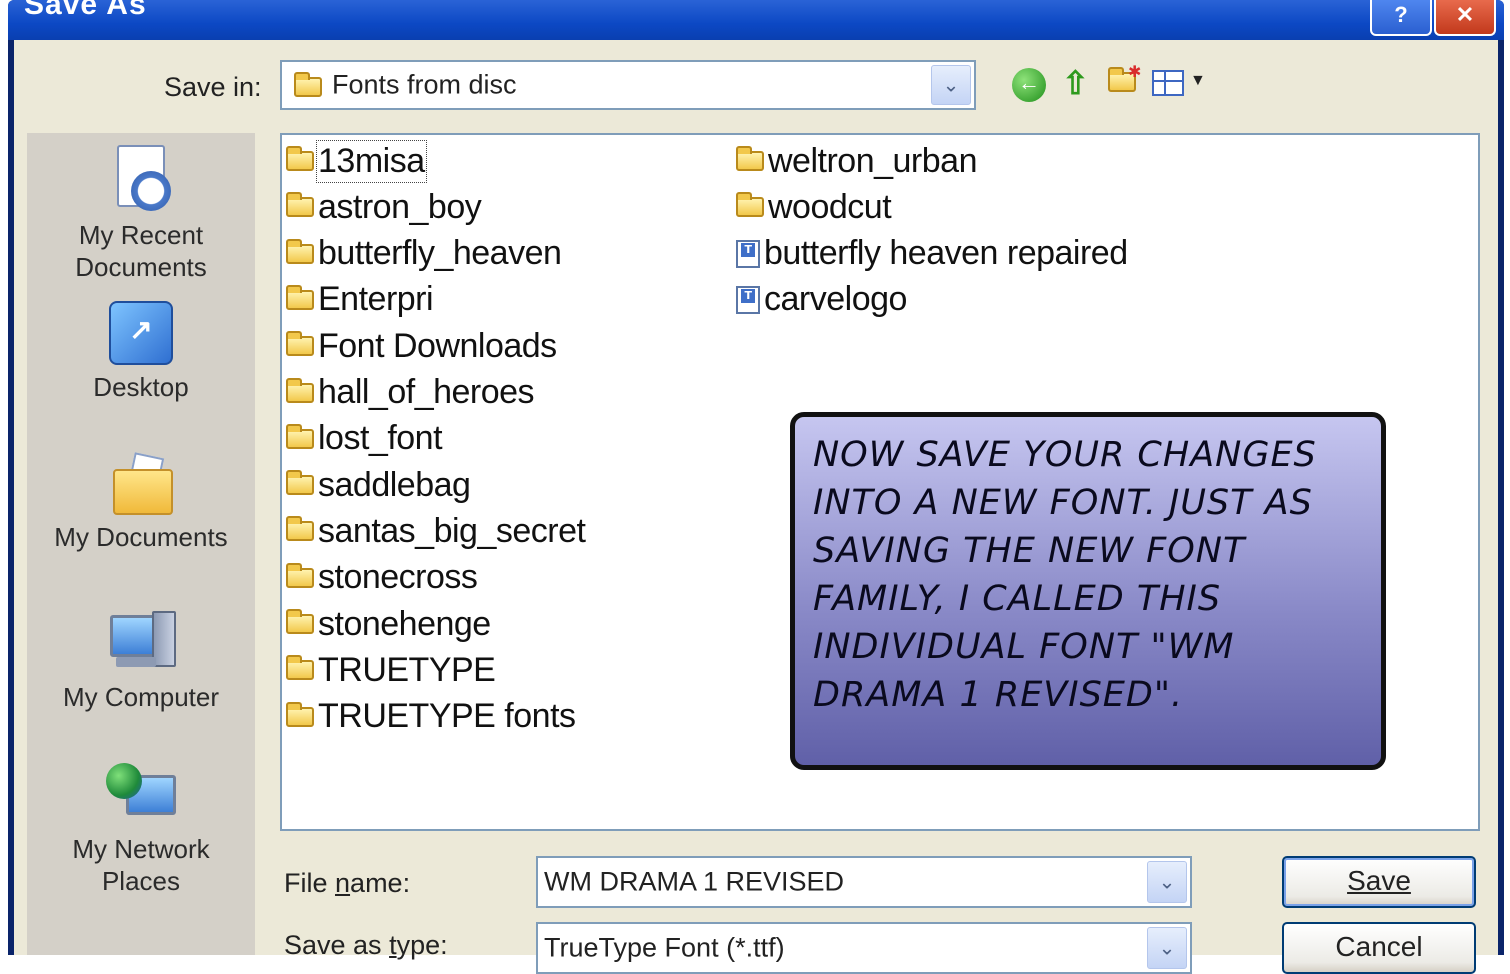 The height and width of the screenshot is (974, 1510). What do you see at coordinates (141, 830) in the screenshot?
I see `place-my-network-places: My Network Places` at bounding box center [141, 830].